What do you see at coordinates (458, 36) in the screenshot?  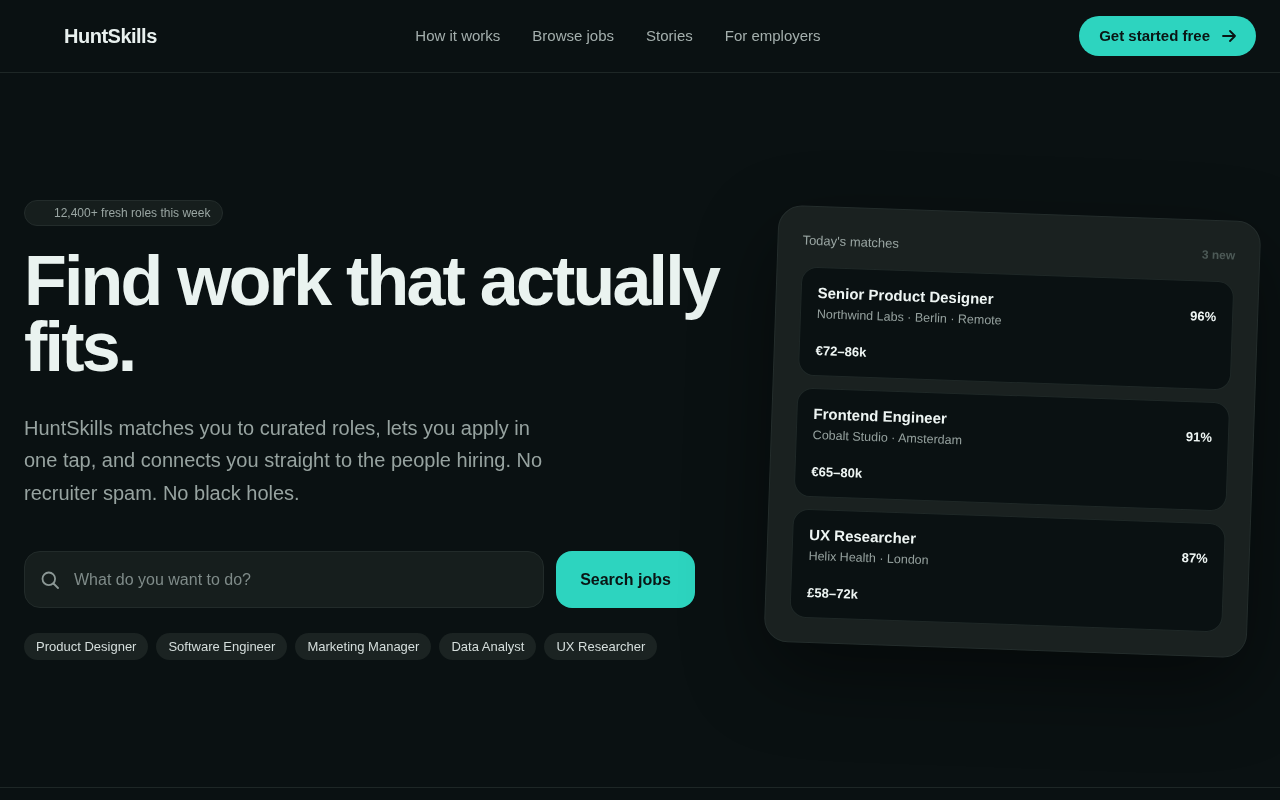 I see `nav-link: How it works` at bounding box center [458, 36].